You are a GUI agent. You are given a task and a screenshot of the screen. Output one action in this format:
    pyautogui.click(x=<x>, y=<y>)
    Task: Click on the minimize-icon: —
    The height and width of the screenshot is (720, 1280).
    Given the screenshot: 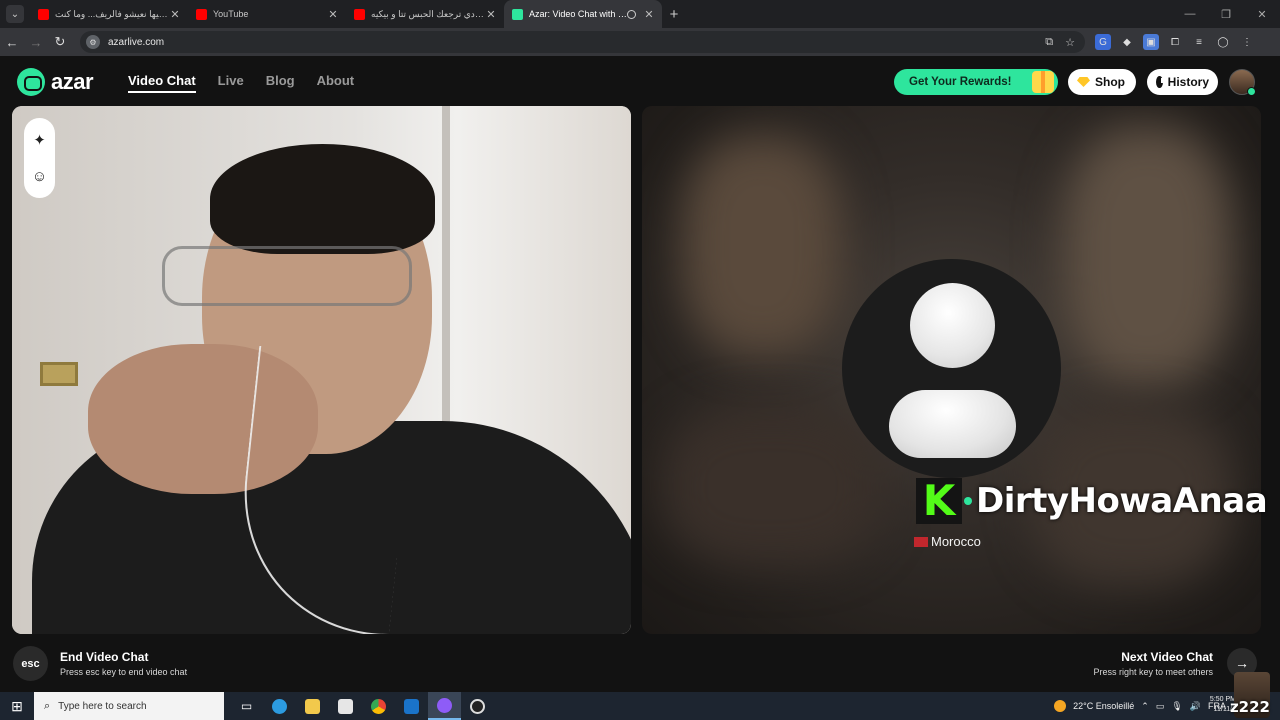 What is the action you would take?
    pyautogui.click(x=1190, y=14)
    